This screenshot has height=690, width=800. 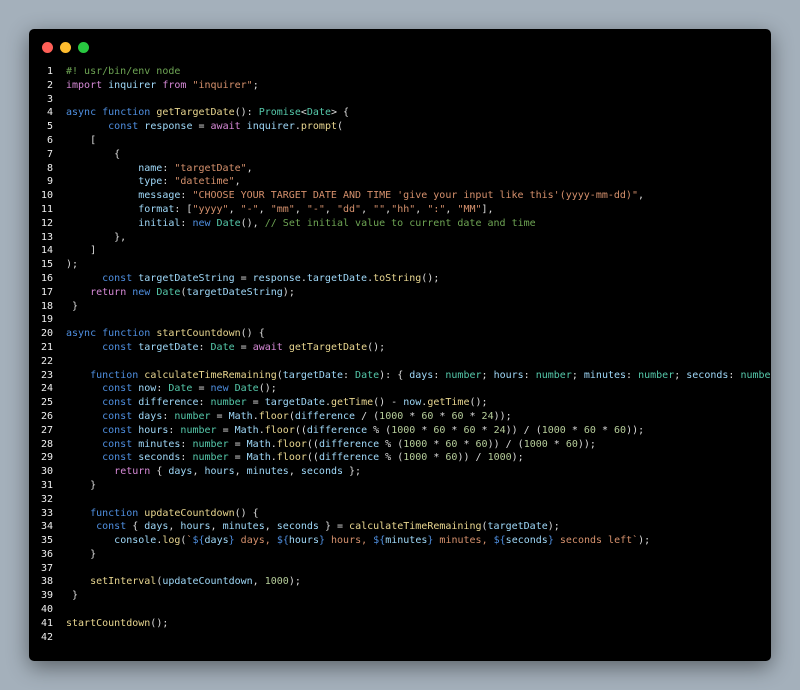 I want to click on code-token: new, so click(x=141, y=292).